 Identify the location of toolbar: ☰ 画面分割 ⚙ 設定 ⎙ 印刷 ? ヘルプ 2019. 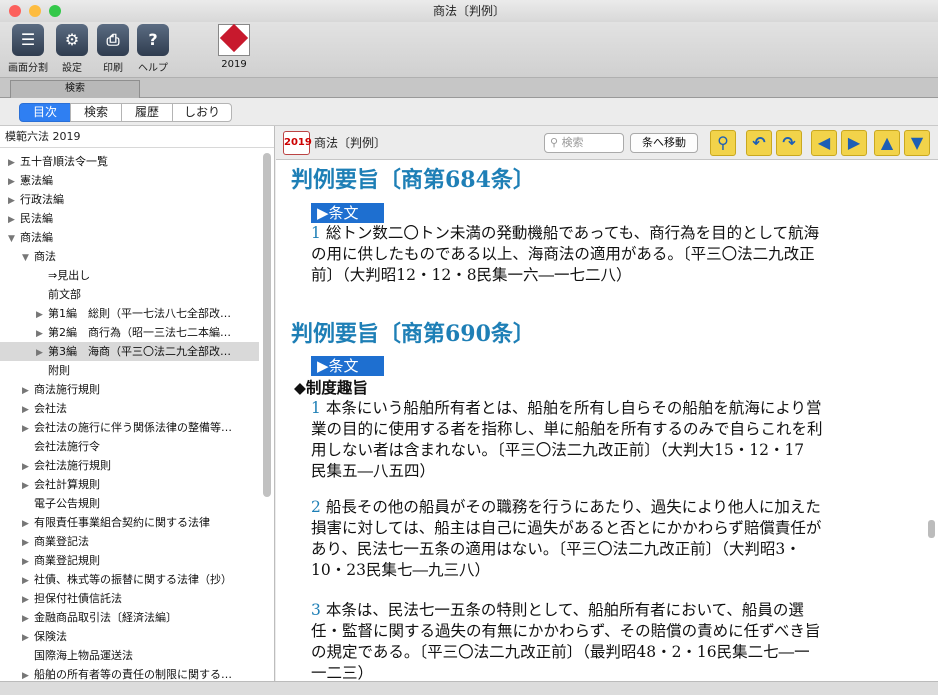
(469, 50).